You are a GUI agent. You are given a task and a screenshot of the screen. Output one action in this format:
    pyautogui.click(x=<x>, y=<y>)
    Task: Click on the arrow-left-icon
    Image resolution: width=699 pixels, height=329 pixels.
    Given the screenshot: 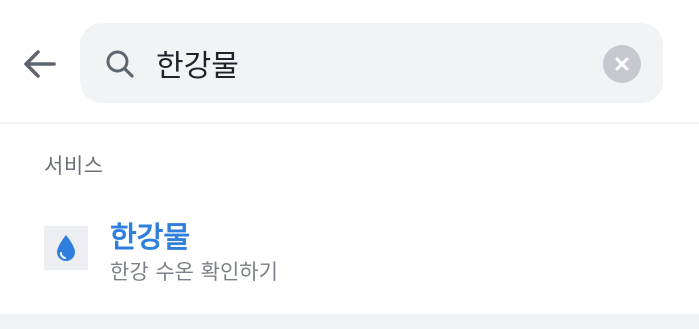 What is the action you would take?
    pyautogui.click(x=40, y=64)
    